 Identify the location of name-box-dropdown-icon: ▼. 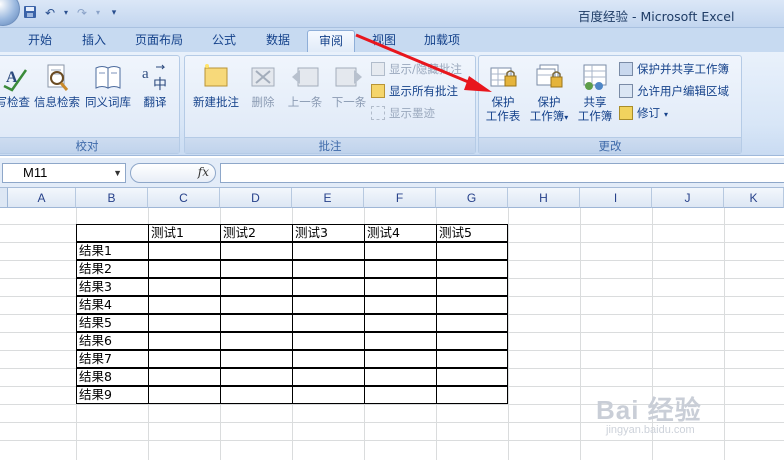
(117, 173).